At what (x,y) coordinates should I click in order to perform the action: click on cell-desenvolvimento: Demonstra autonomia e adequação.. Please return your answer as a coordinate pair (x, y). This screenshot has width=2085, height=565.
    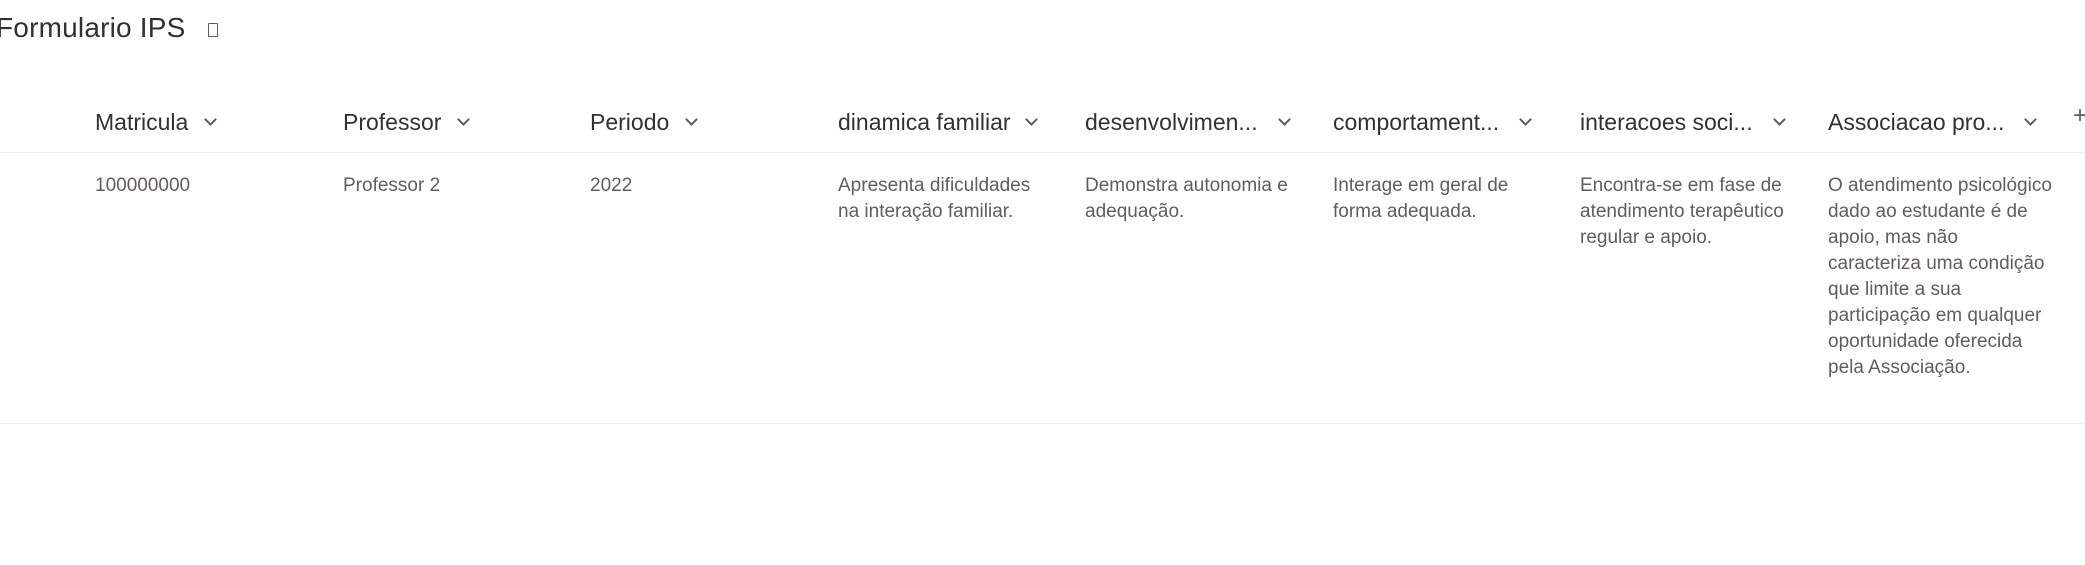
    Looking at the image, I should click on (1186, 198).